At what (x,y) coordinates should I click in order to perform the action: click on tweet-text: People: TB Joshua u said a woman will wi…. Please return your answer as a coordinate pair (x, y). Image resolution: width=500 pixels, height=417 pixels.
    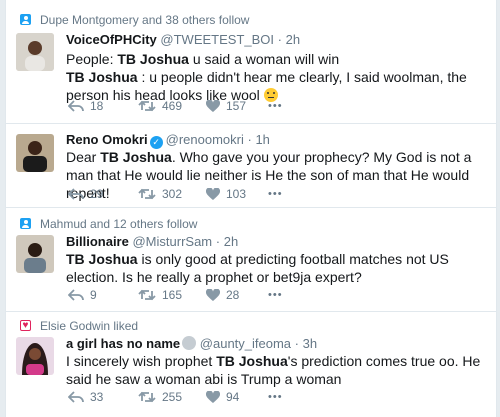
    Looking at the image, I should click on (266, 77).